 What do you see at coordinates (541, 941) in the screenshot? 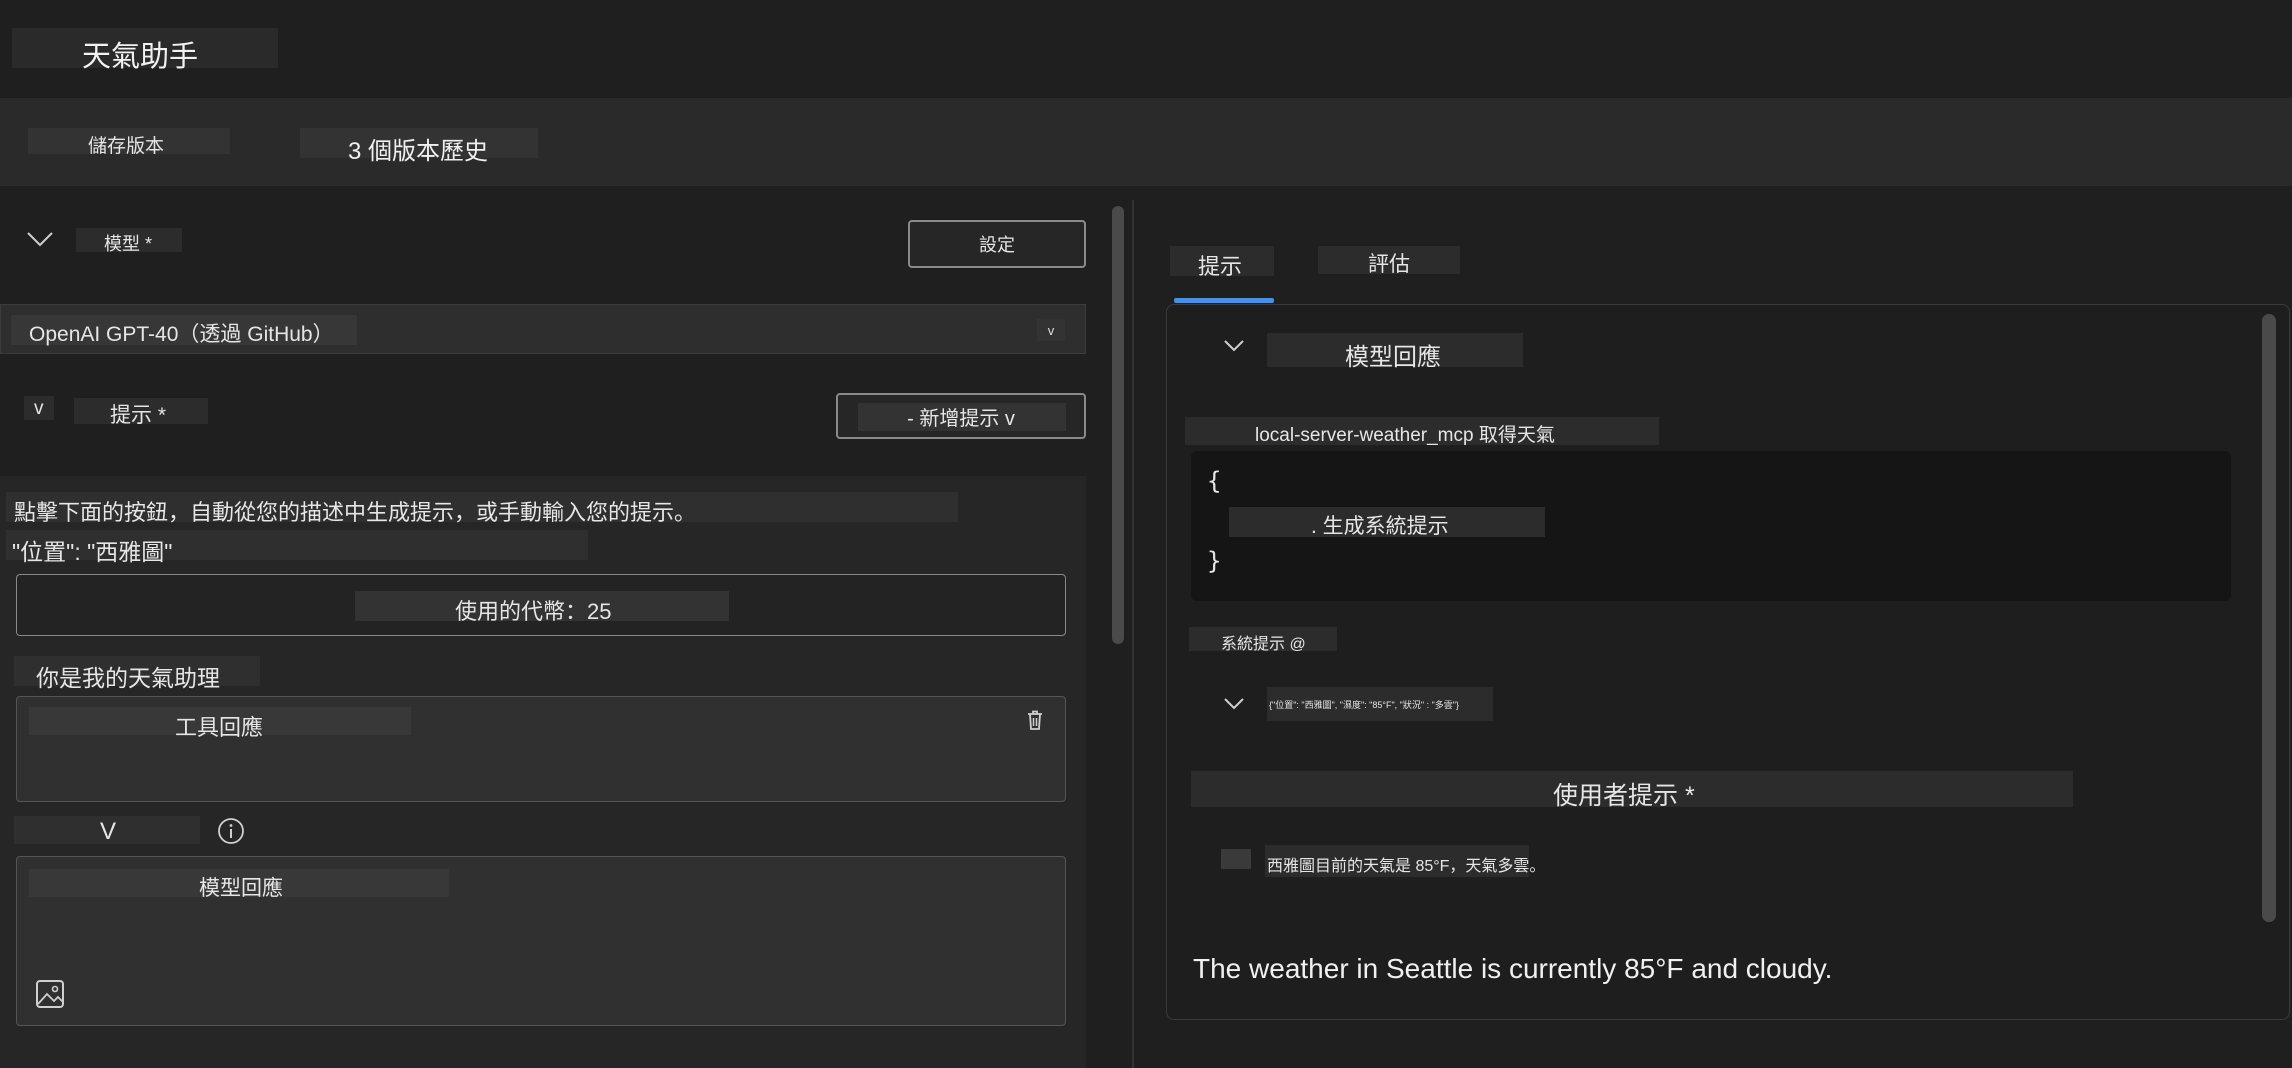
I see `model-response-field: 模型回應` at bounding box center [541, 941].